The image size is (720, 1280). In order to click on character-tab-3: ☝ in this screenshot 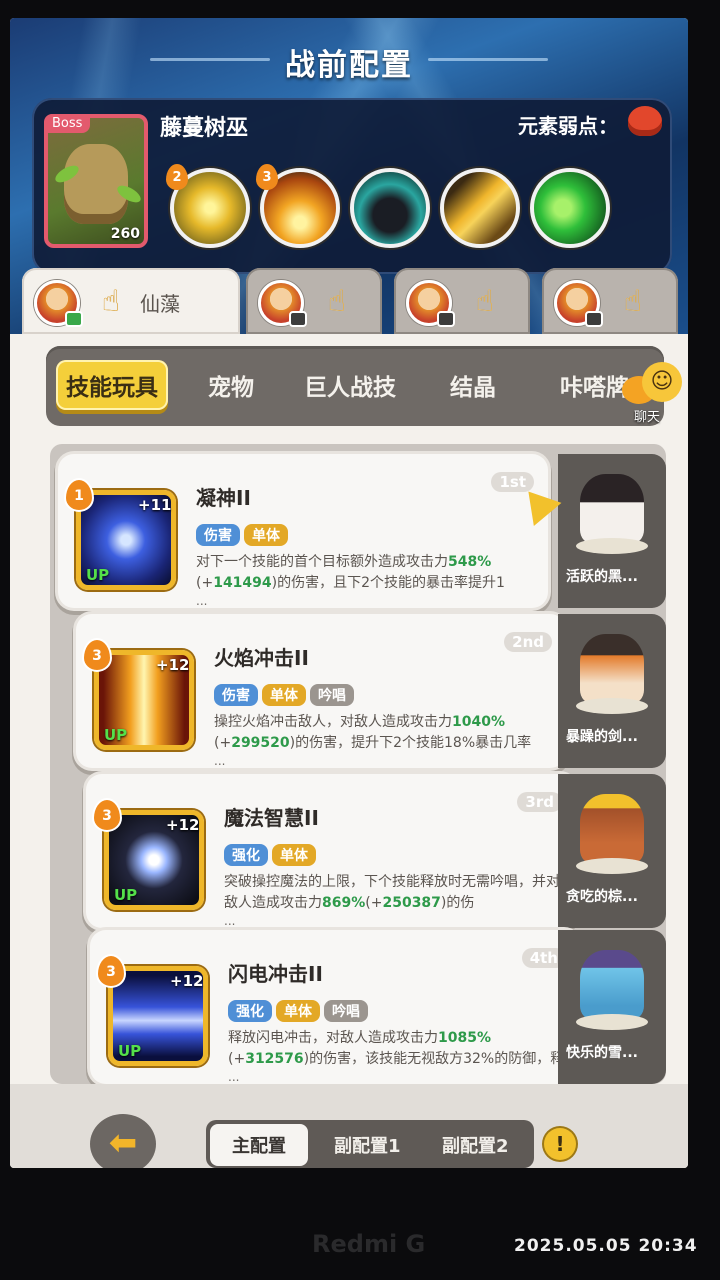, I will do `click(462, 301)`.